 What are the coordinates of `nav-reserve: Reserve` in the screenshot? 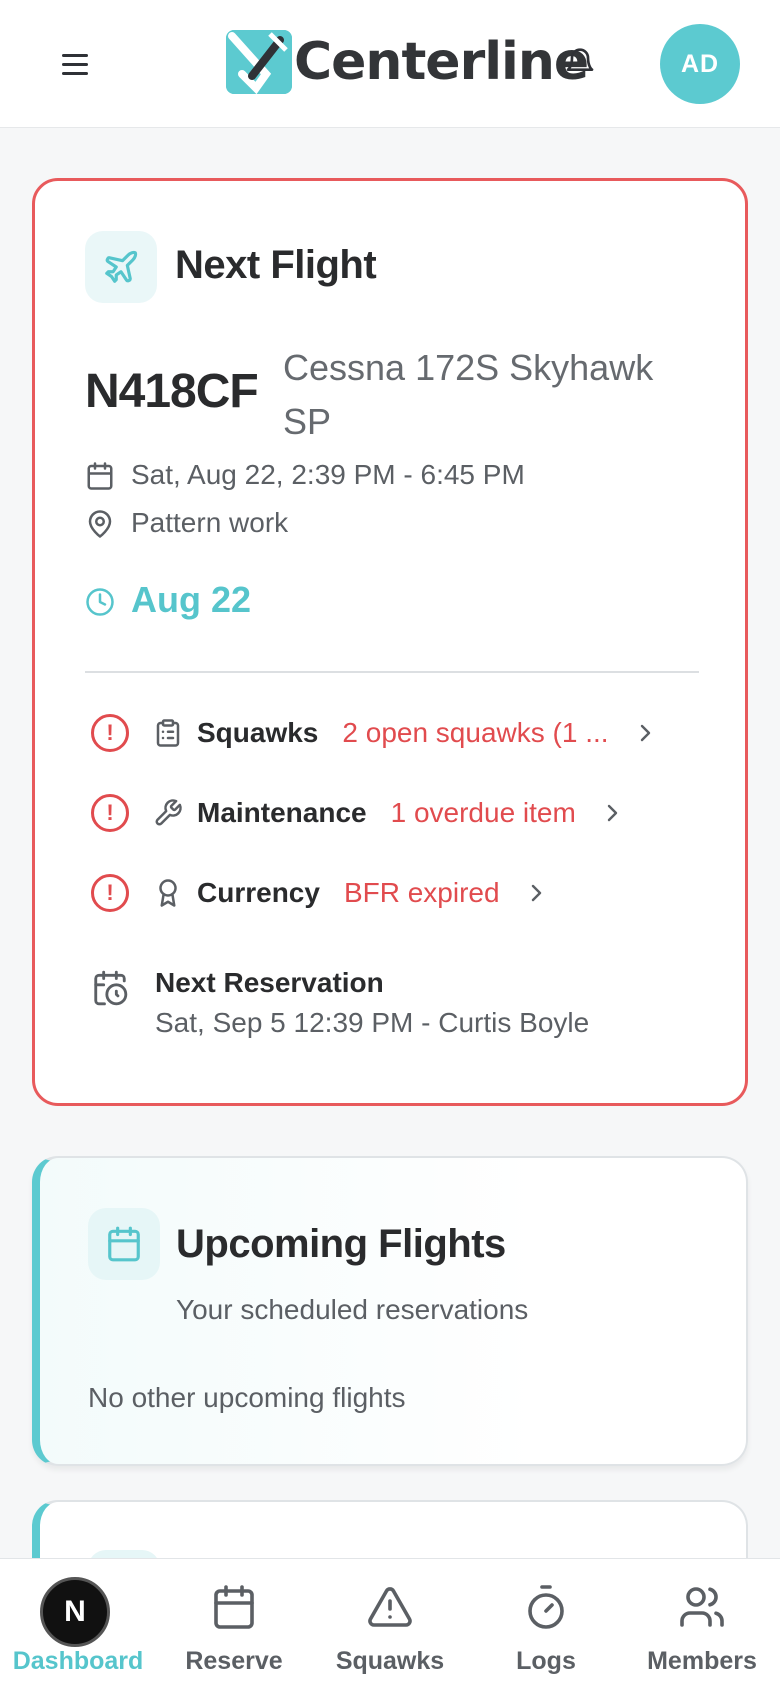 It's located at (234, 1623).